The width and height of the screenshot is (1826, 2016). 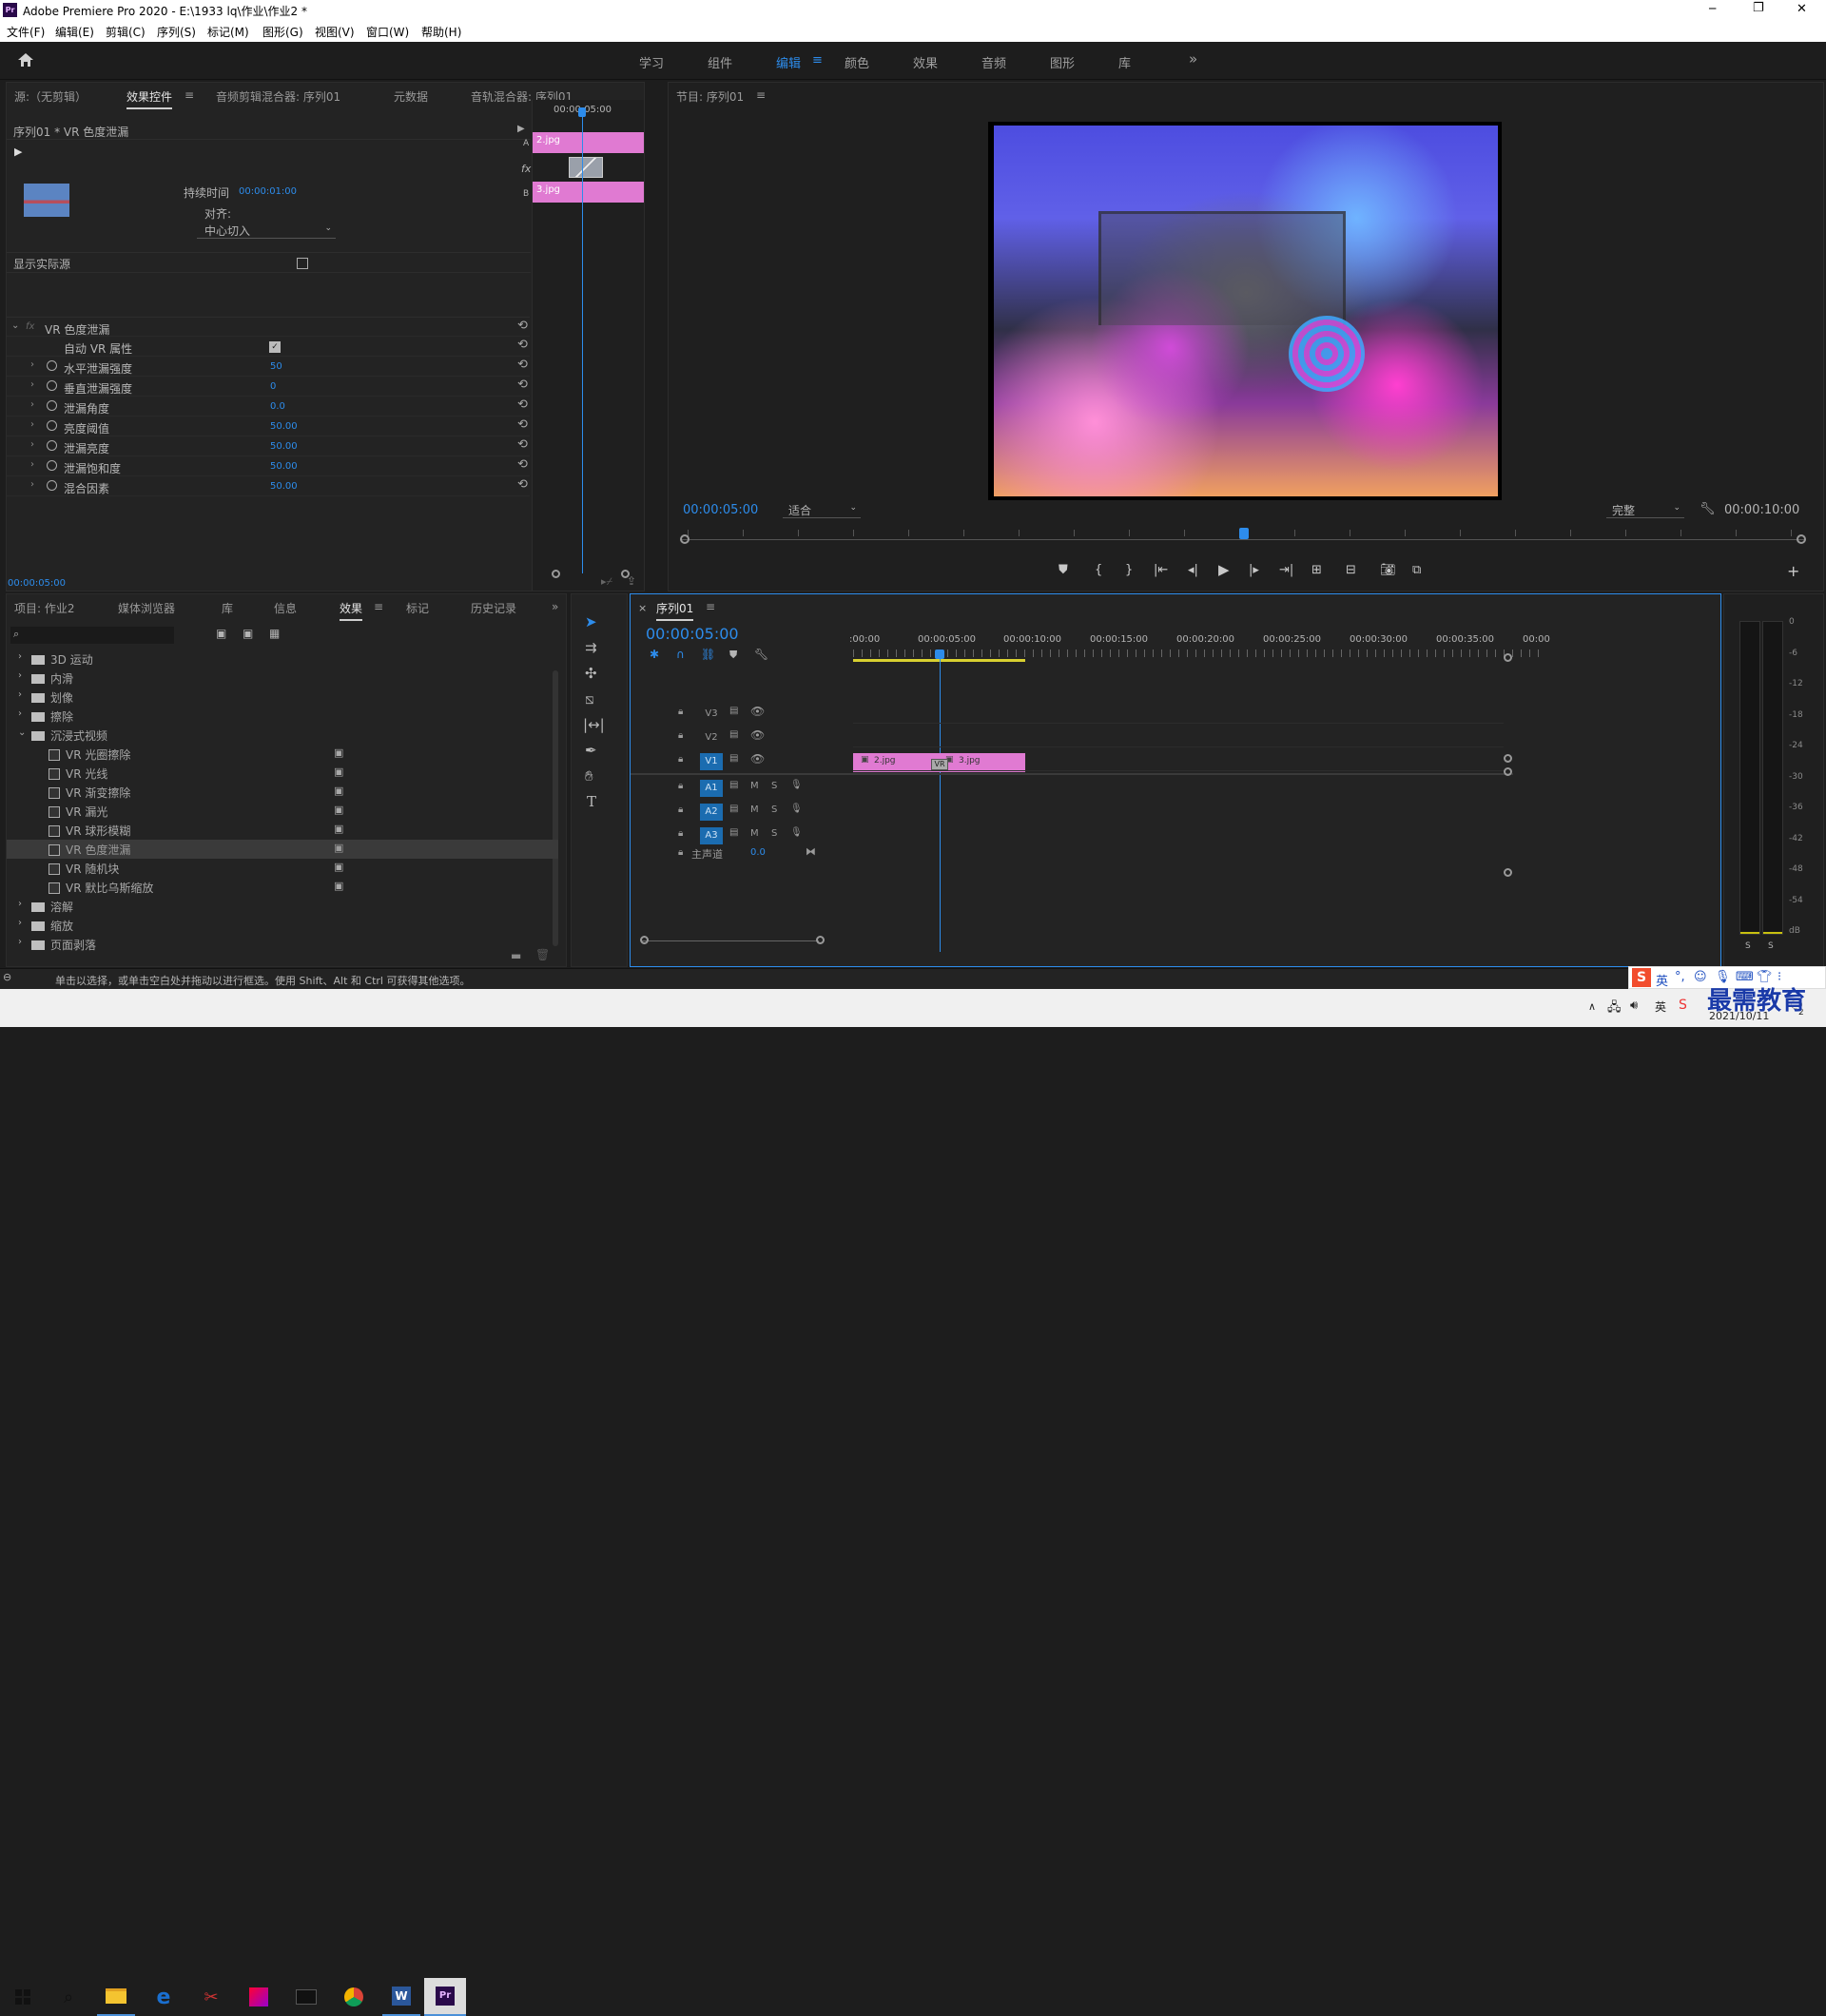 What do you see at coordinates (278, 407) in the screenshot?
I see `param-value: 0.0` at bounding box center [278, 407].